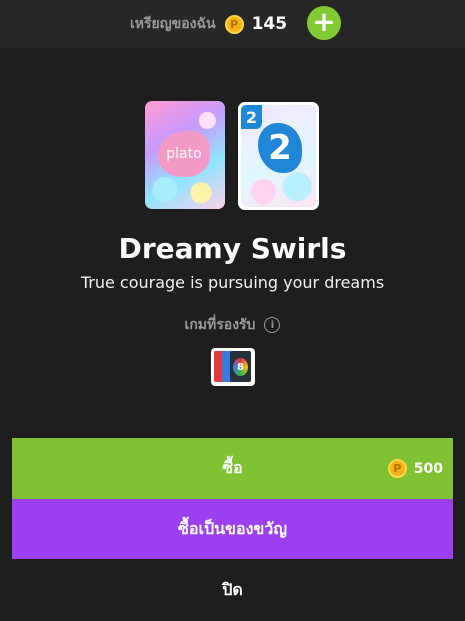 This screenshot has height=621, width=465. I want to click on coins-label: เหรียญของฉัน, so click(173, 24).